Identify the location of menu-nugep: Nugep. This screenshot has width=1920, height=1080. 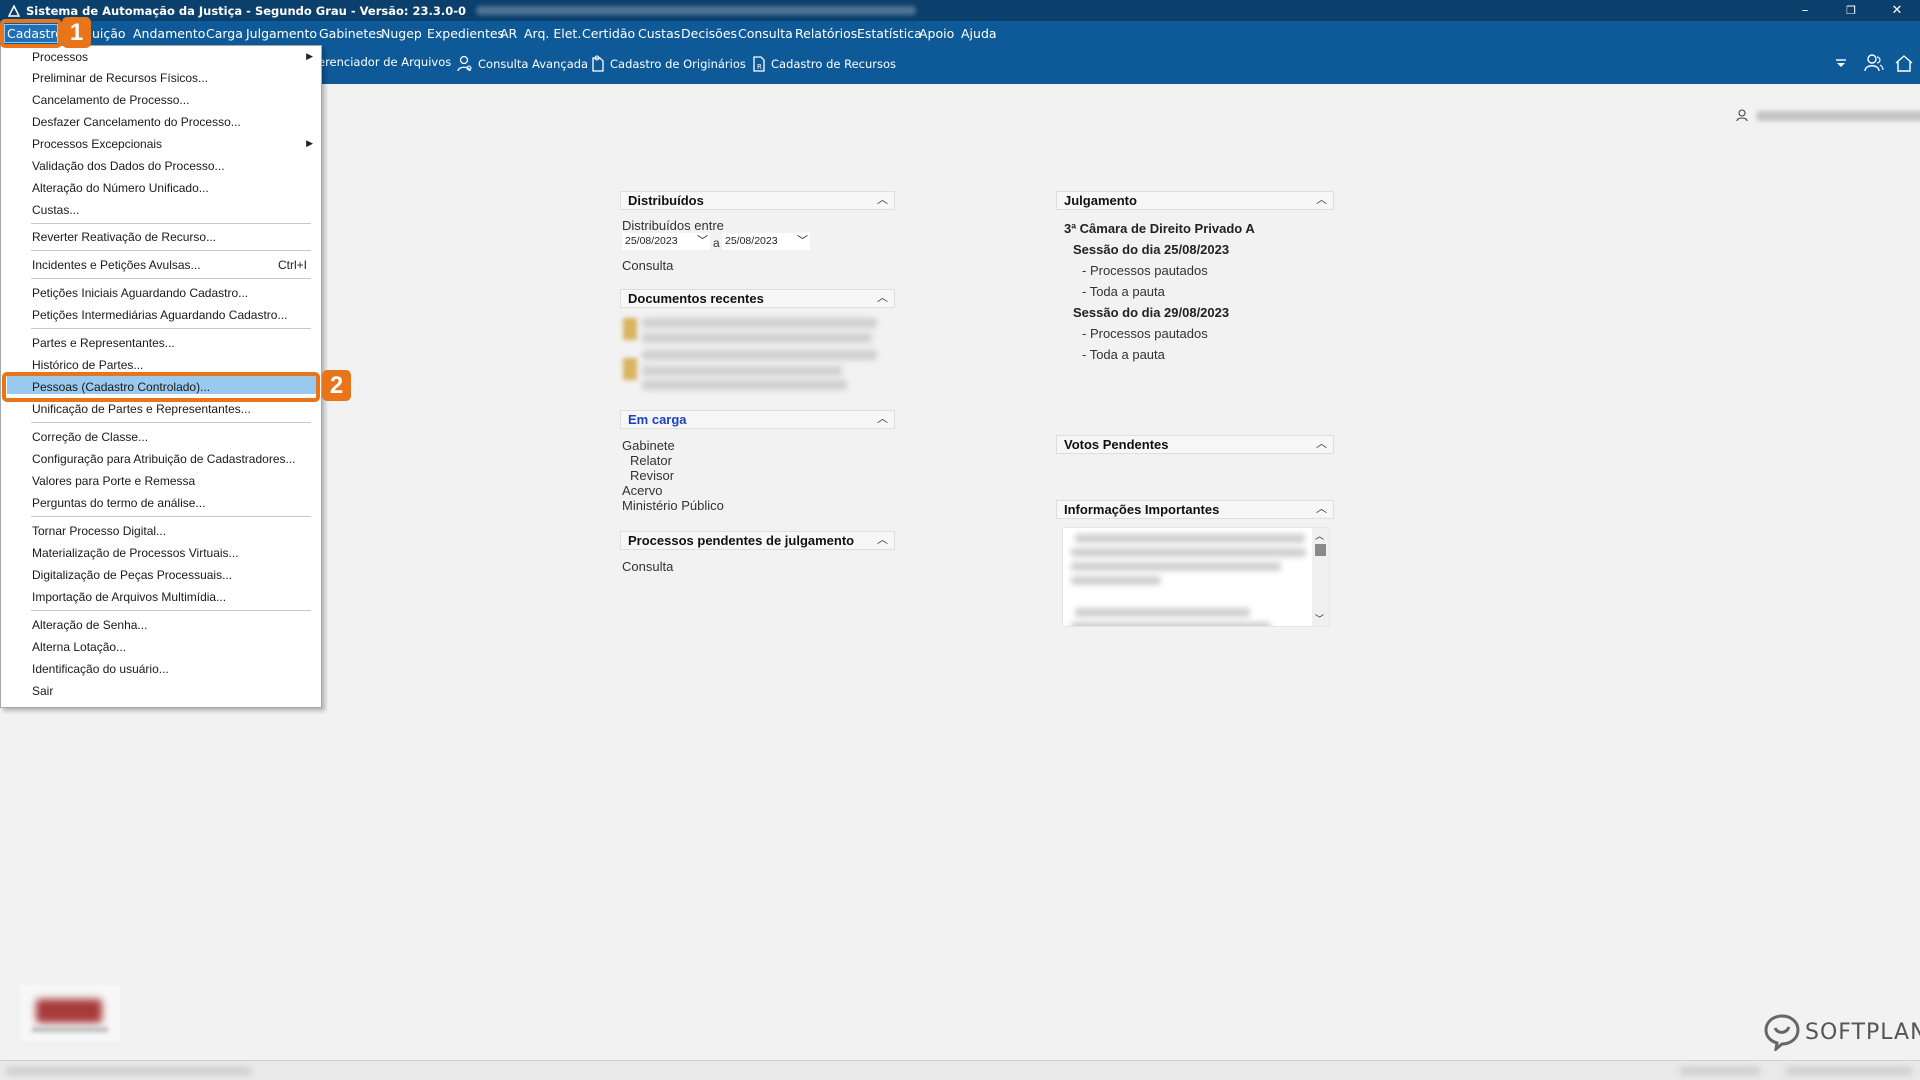
(401, 33).